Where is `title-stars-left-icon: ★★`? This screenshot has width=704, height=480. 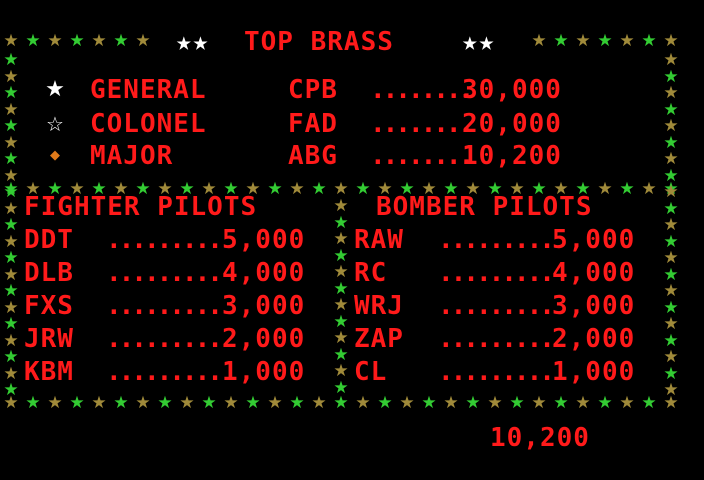 title-stars-left-icon: ★★ is located at coordinates (193, 42).